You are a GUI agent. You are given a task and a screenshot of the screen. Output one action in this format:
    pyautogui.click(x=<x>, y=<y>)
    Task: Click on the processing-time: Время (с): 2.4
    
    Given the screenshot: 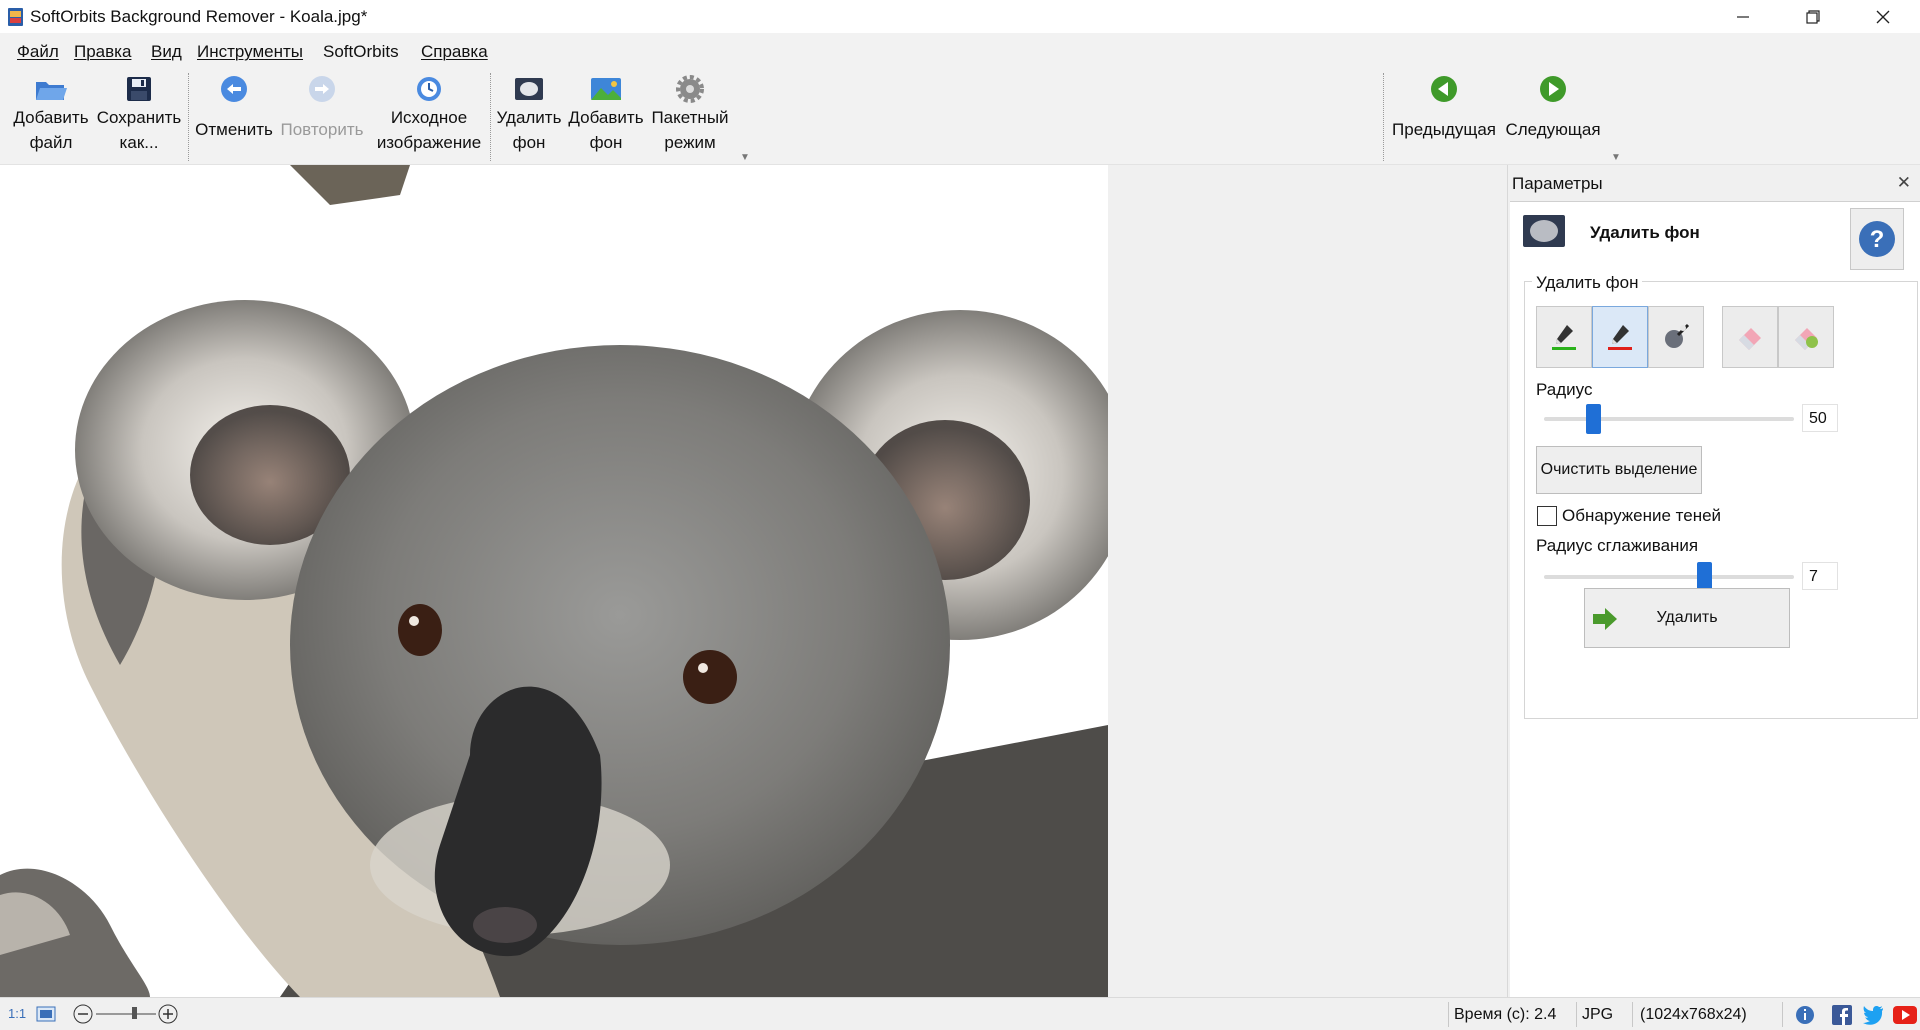 What is the action you would take?
    pyautogui.click(x=1505, y=1014)
    